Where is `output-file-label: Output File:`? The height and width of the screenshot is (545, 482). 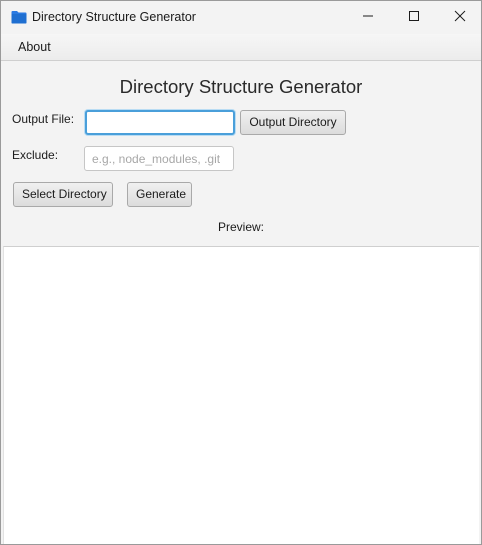
output-file-label: Output File: is located at coordinates (43, 119).